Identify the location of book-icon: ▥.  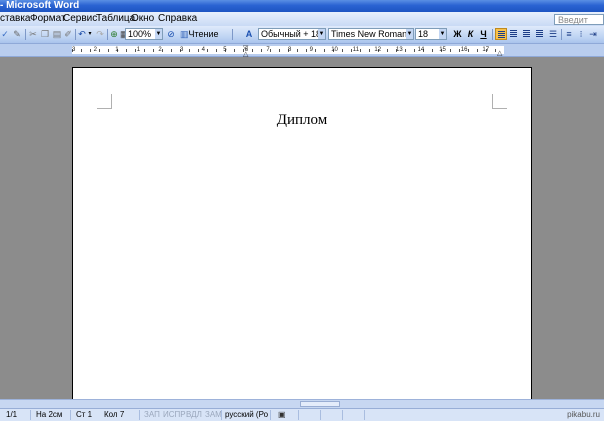
(184, 34).